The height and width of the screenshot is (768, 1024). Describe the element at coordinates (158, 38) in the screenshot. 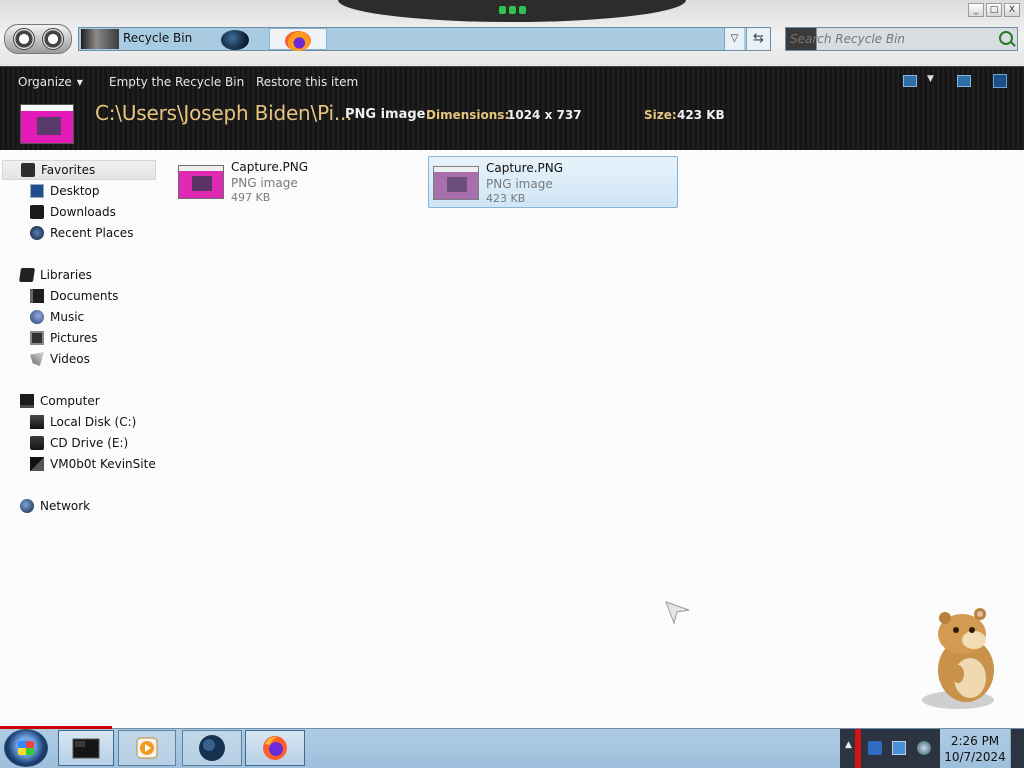

I see `address-text: Recycle Bin` at that location.